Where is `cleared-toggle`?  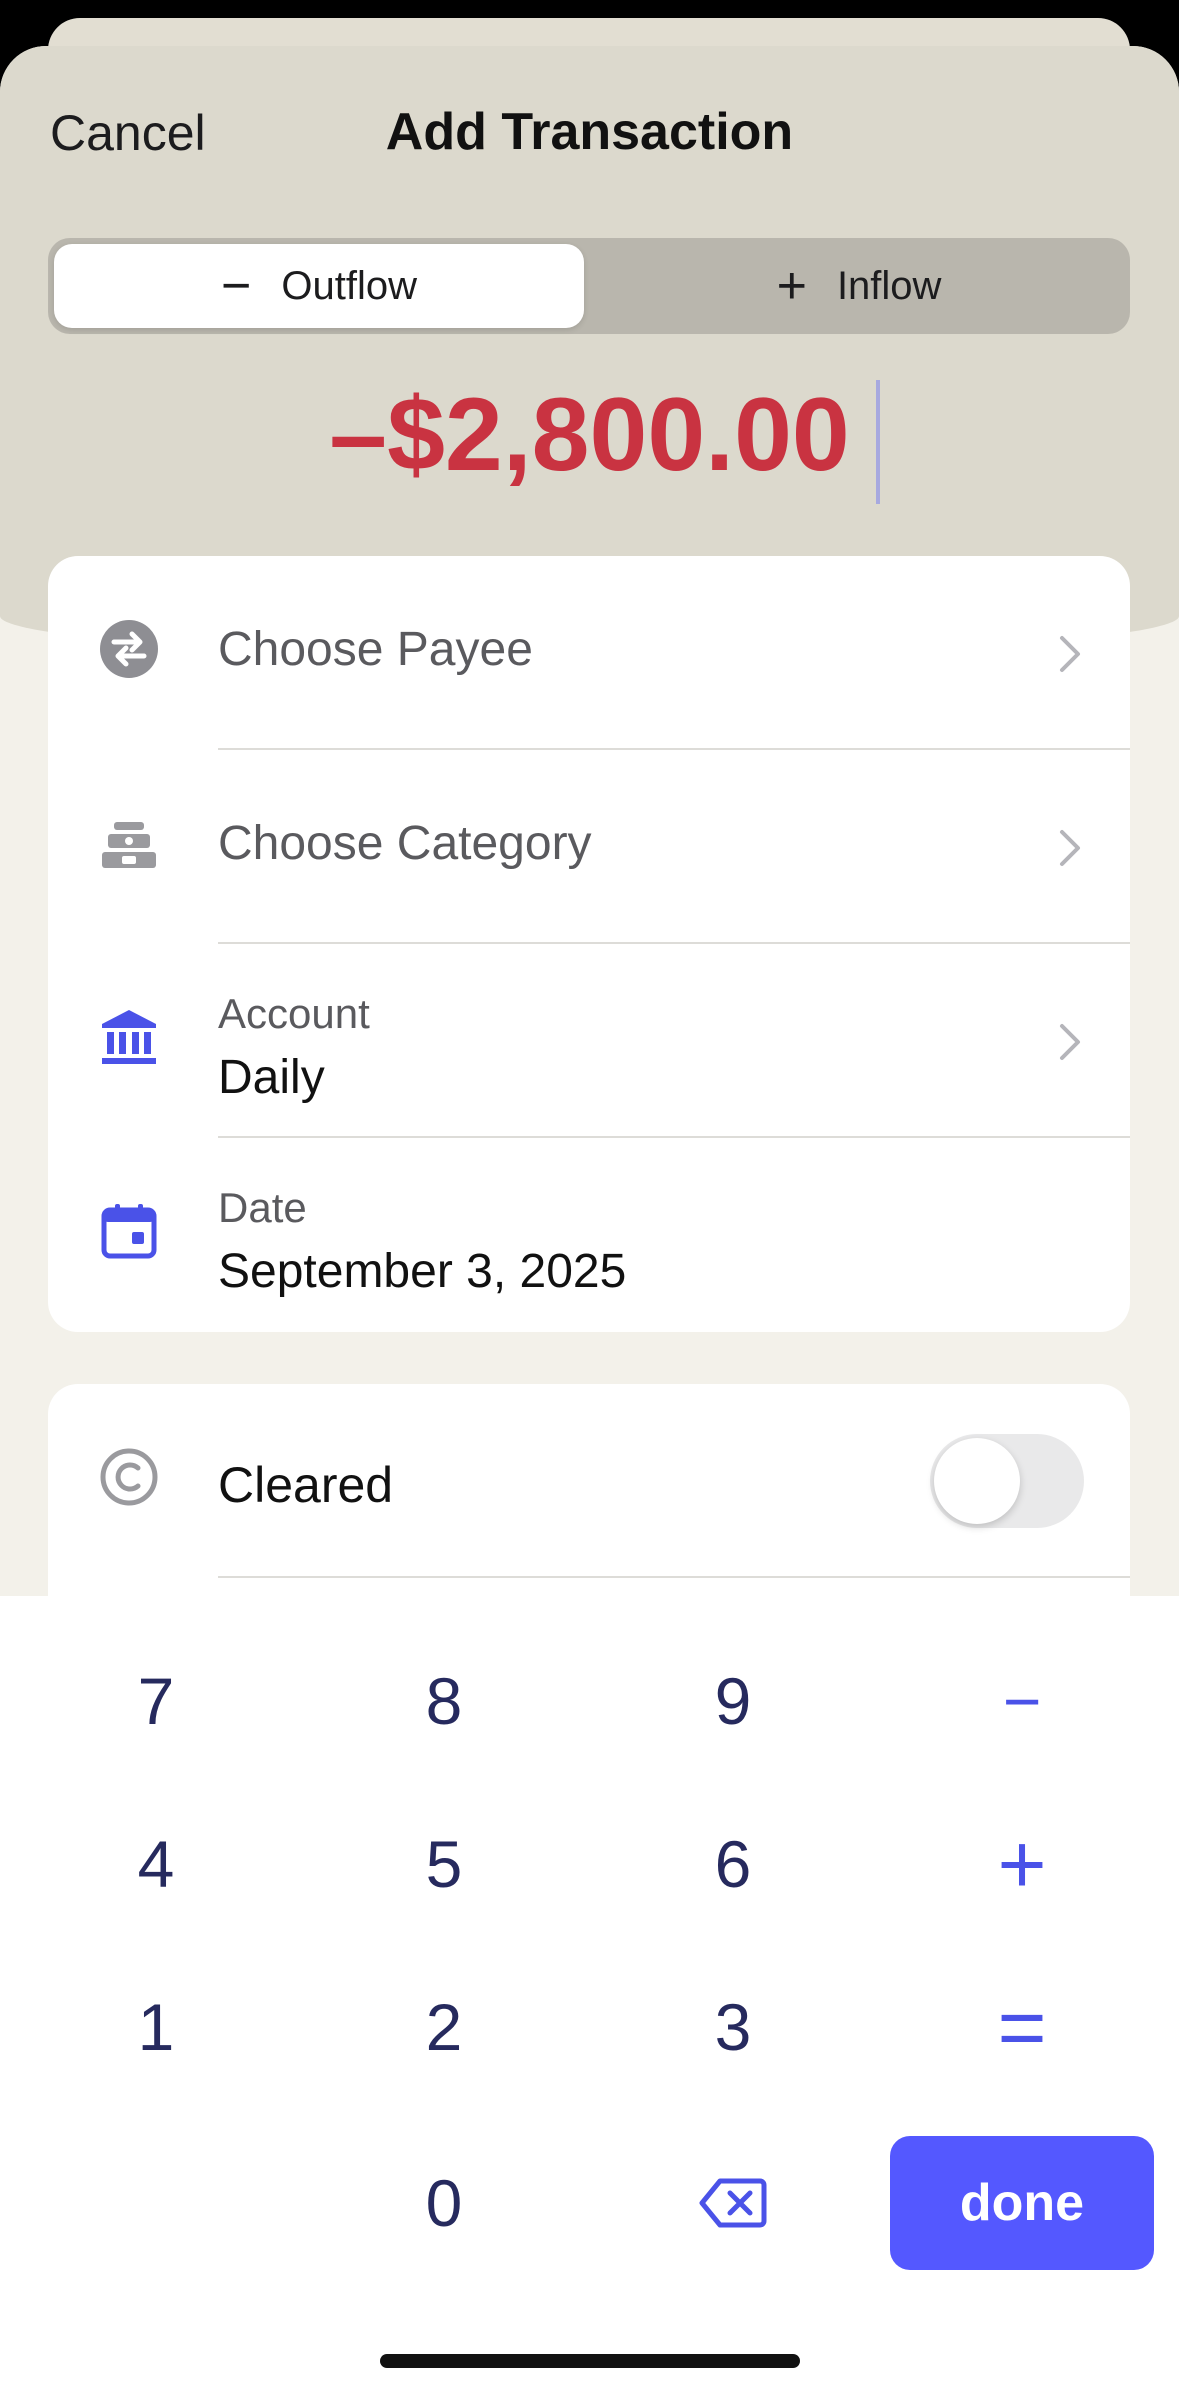
cleared-toggle is located at coordinates (1007, 1481).